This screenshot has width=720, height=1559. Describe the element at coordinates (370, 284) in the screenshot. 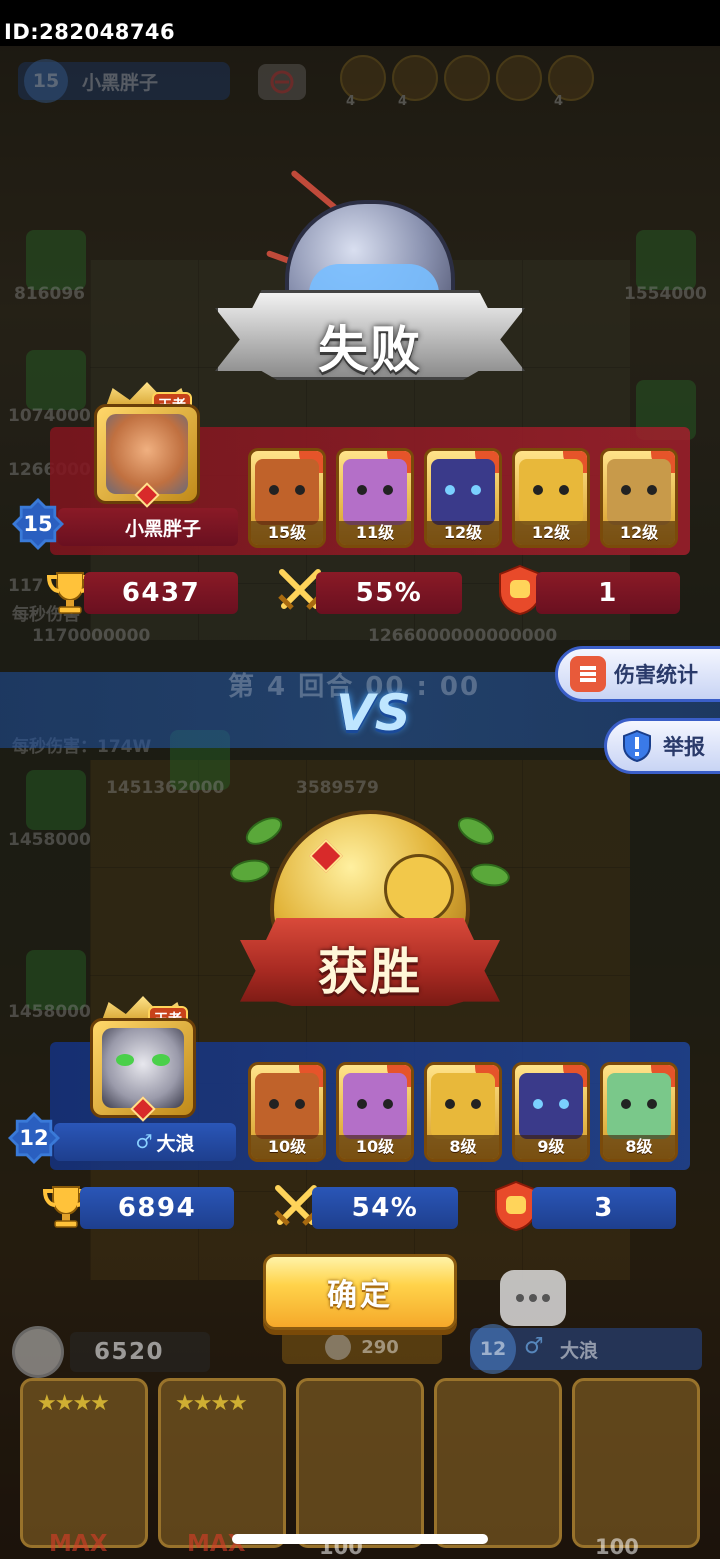

I see `defeat-badge: 失败` at that location.